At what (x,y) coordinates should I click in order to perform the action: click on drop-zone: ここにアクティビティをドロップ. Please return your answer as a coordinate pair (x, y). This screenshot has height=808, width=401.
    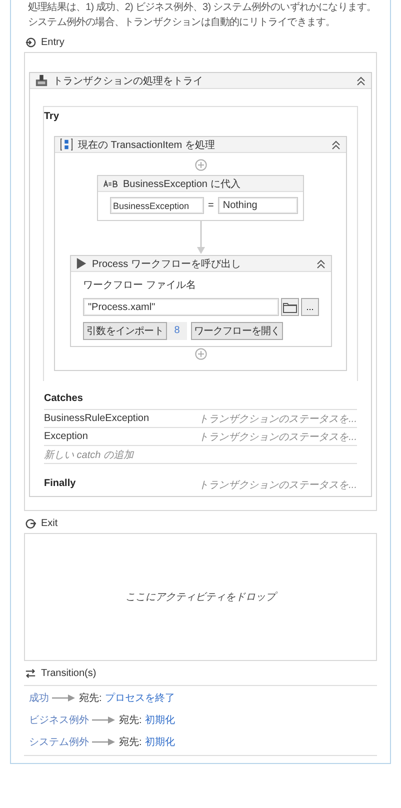
    Looking at the image, I should click on (200, 597).